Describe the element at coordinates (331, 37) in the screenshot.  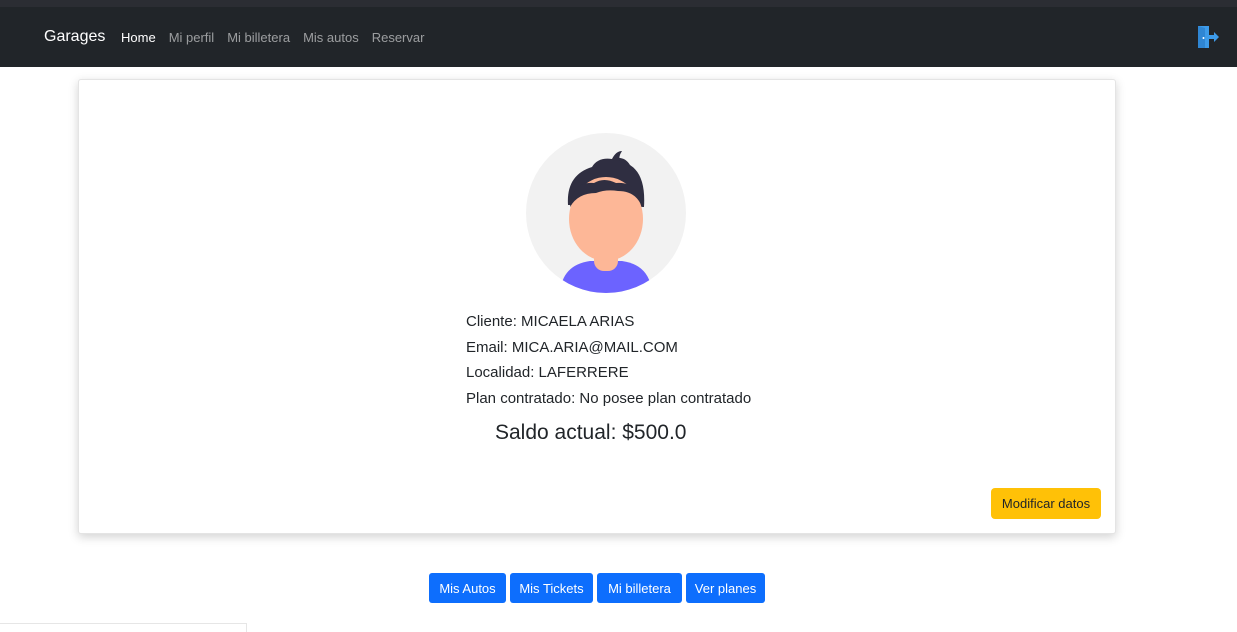
I see `nav-mis-autos: Mis autos` at that location.